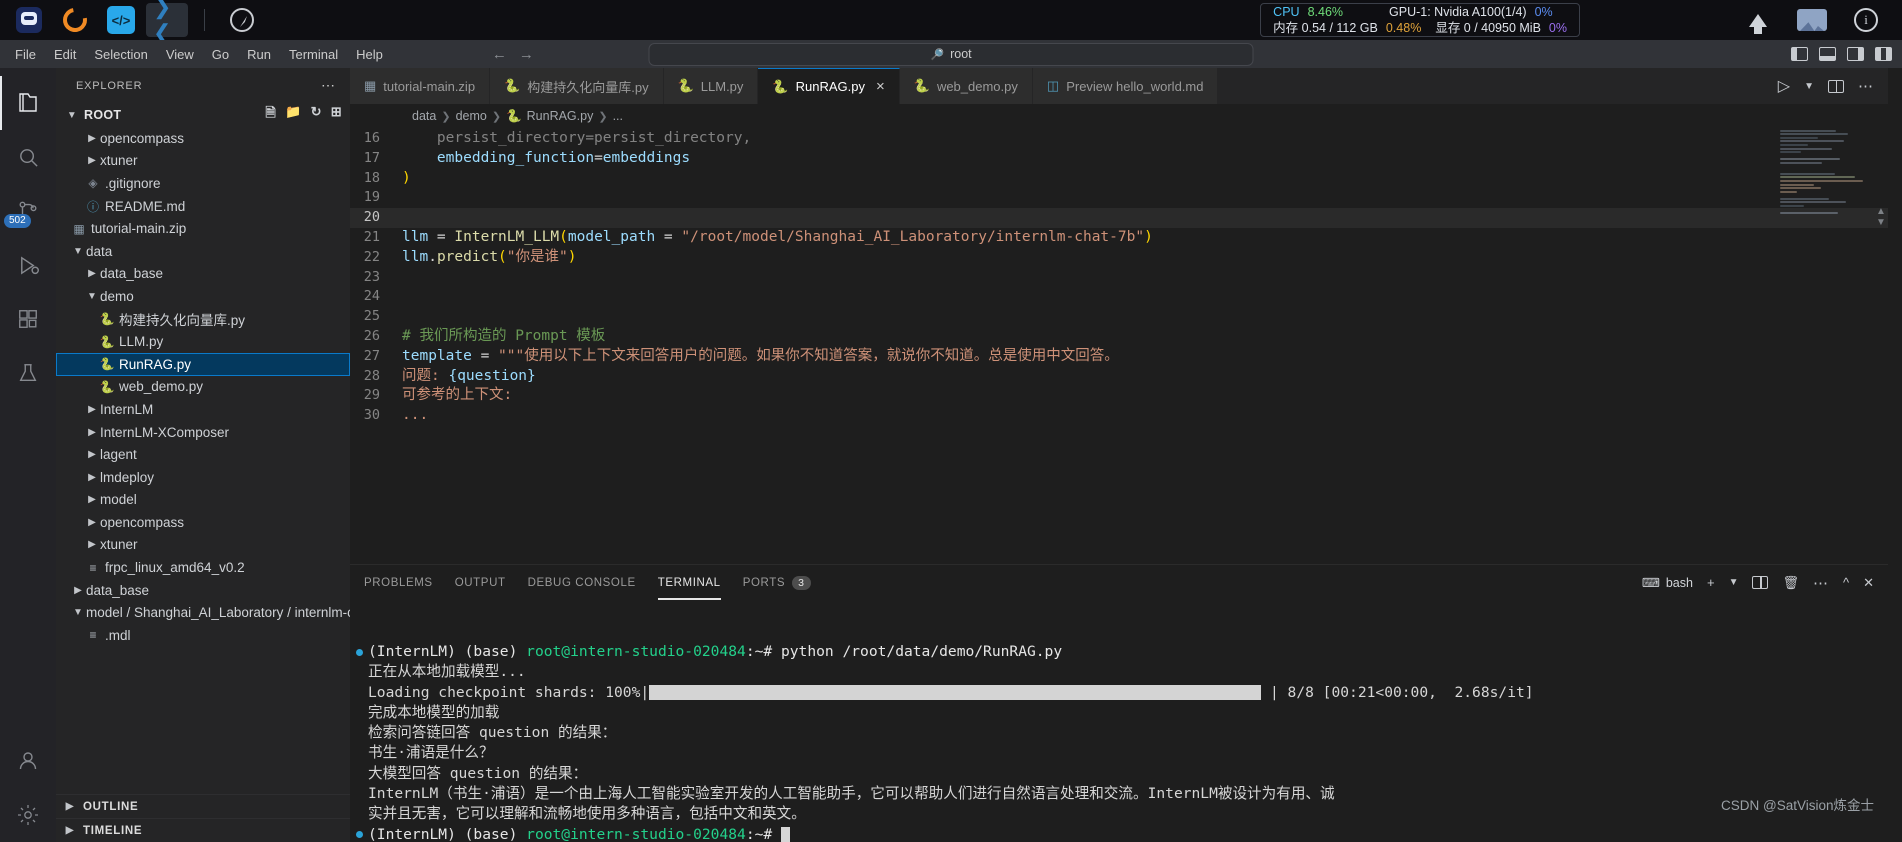 This screenshot has width=1902, height=842. What do you see at coordinates (1667, 583) in the screenshot?
I see `terminal-shell-chip: ⌨ bash` at bounding box center [1667, 583].